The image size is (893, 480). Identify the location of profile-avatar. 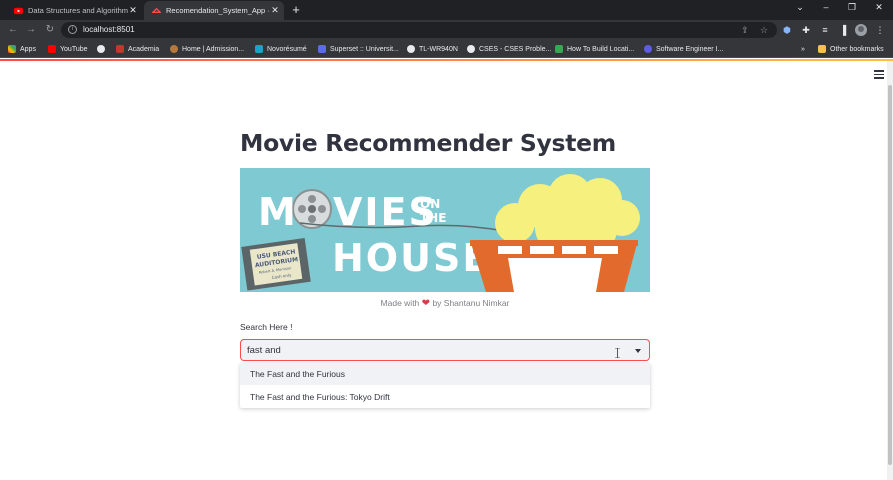
(861, 30).